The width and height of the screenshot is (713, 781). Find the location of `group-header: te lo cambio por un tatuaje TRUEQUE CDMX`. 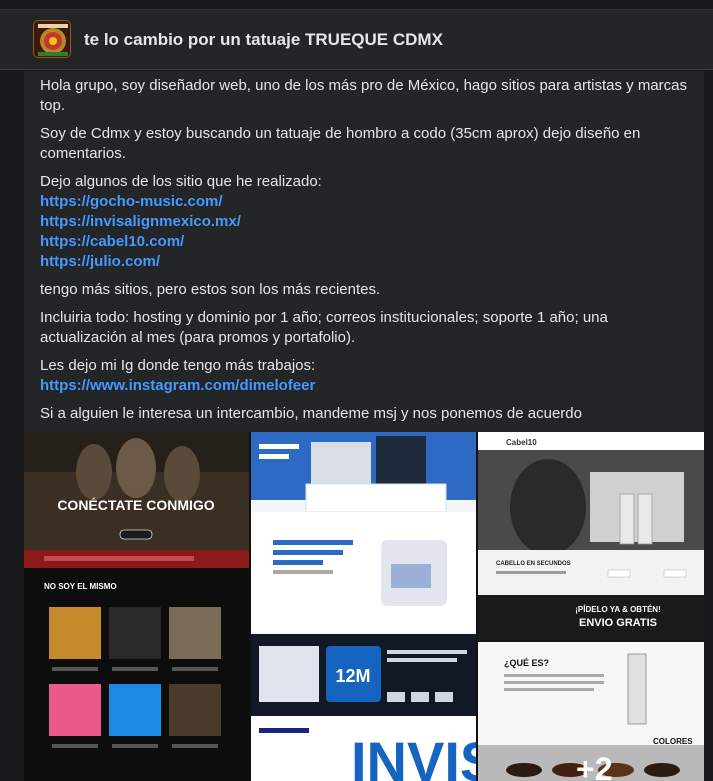

group-header: te lo cambio por un tatuaje TRUEQUE CDMX is located at coordinates (356, 40).